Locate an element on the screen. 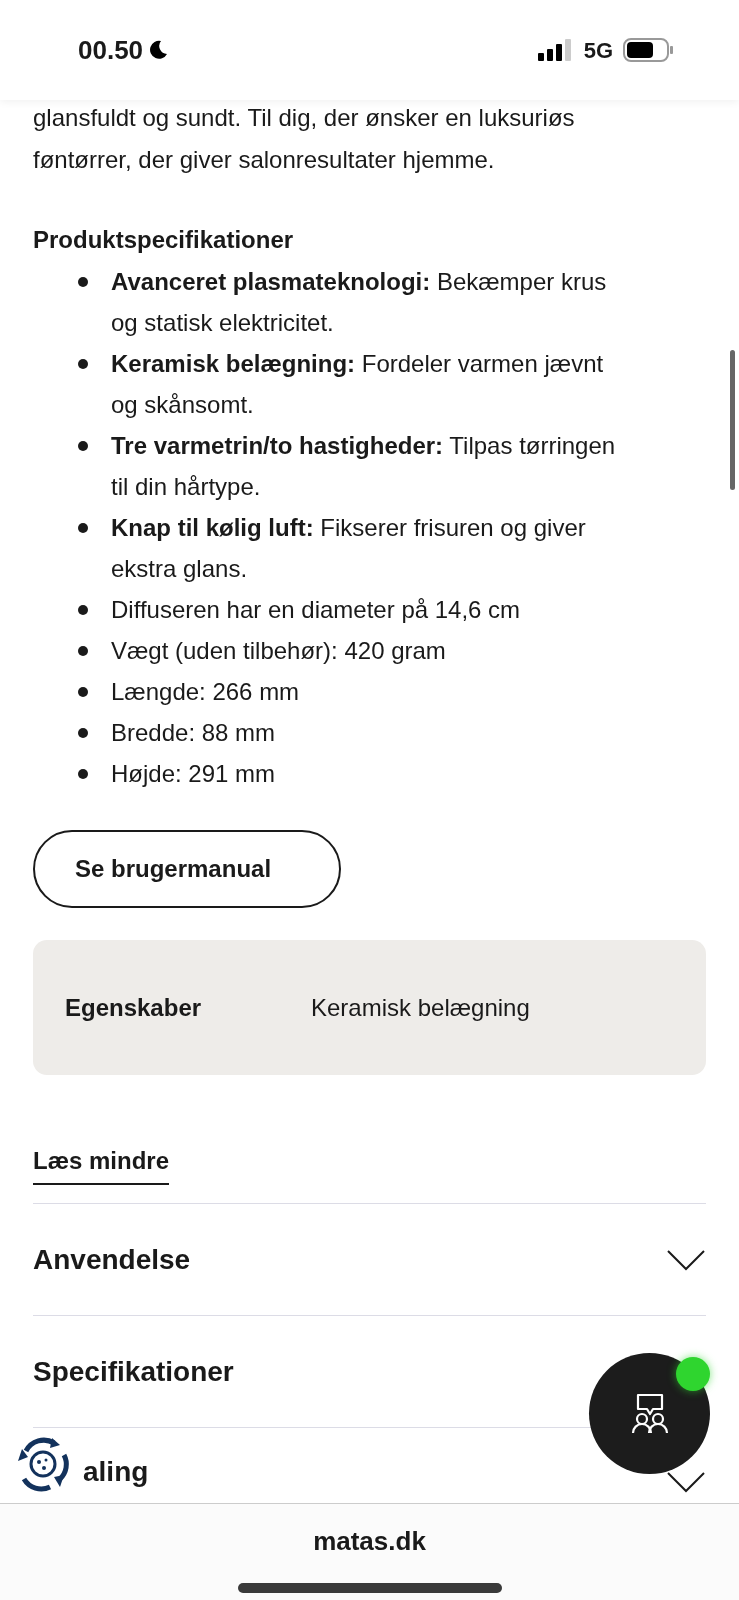  spec-item: Højde: 291 mm is located at coordinates (194, 774).